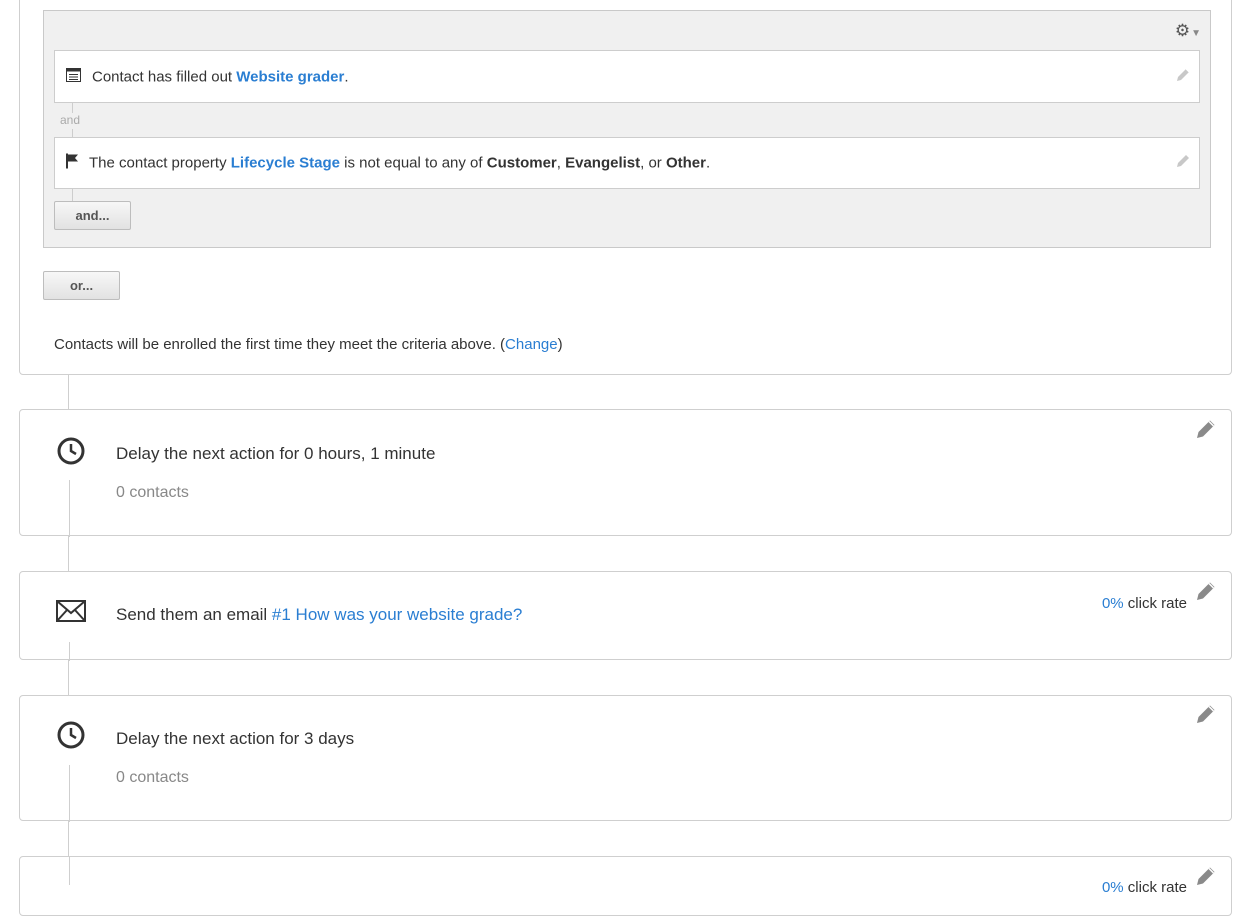 The height and width of the screenshot is (916, 1253). I want to click on form-icon, so click(73, 76).